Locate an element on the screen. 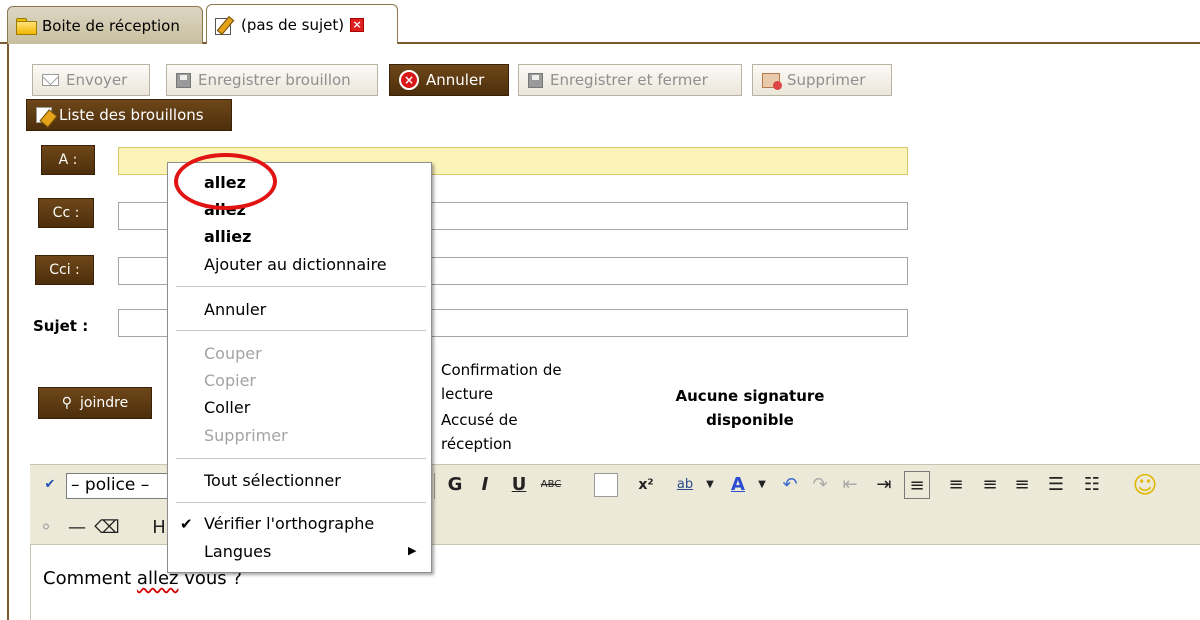  submenu-arrow-icon: ▶ is located at coordinates (412, 550).